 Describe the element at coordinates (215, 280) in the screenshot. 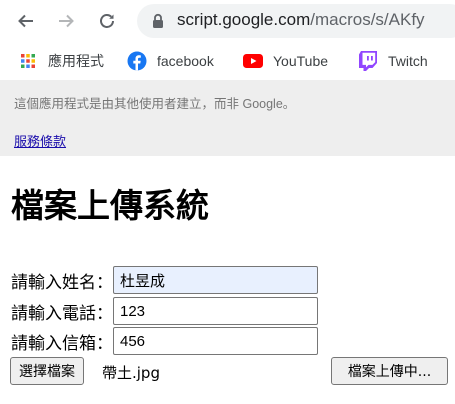

I see `name-input: 杜昱成` at that location.